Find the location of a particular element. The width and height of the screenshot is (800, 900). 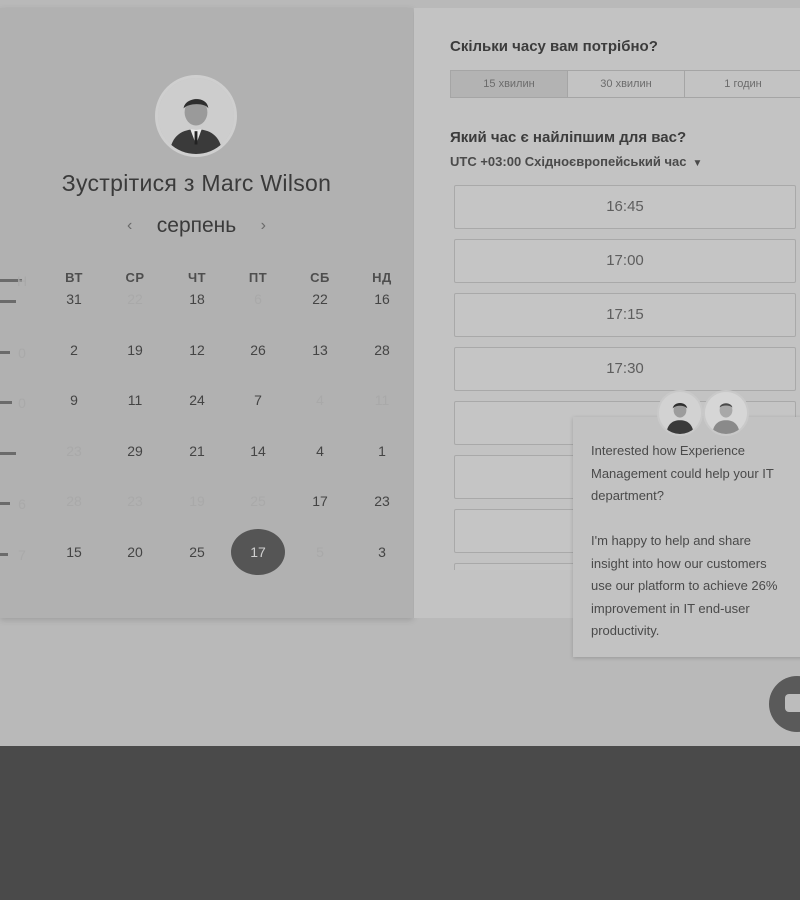

weekday-header: ВТ is located at coordinates (74, 277).